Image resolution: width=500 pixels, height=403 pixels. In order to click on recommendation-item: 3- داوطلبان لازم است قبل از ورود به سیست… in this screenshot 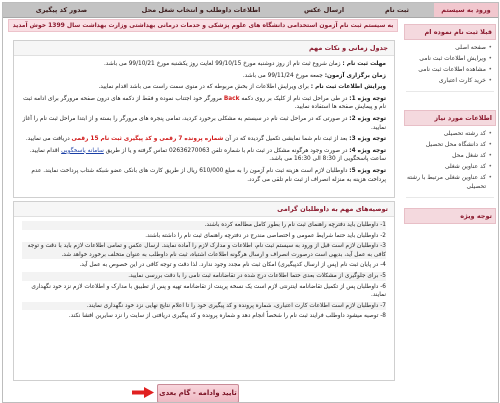, I will do `click(204, 251)`.